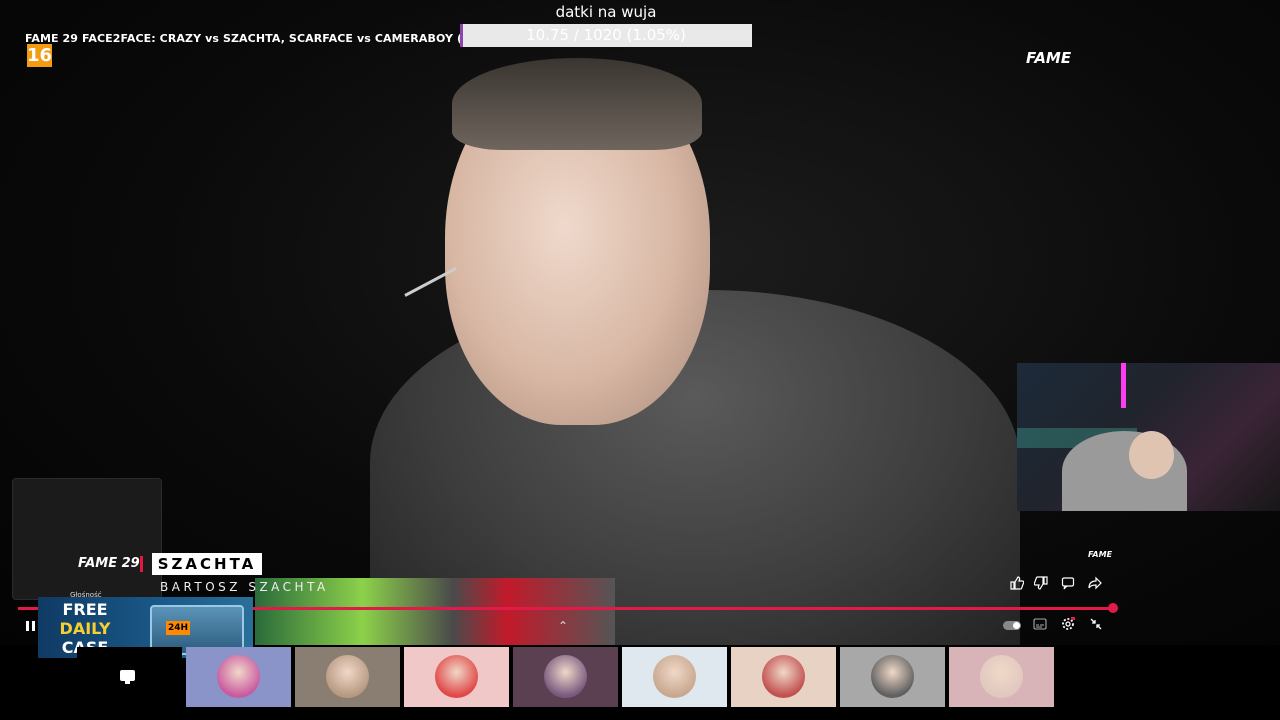 The width and height of the screenshot is (1280, 720). What do you see at coordinates (1095, 585) in the screenshot?
I see `share-icon` at bounding box center [1095, 585].